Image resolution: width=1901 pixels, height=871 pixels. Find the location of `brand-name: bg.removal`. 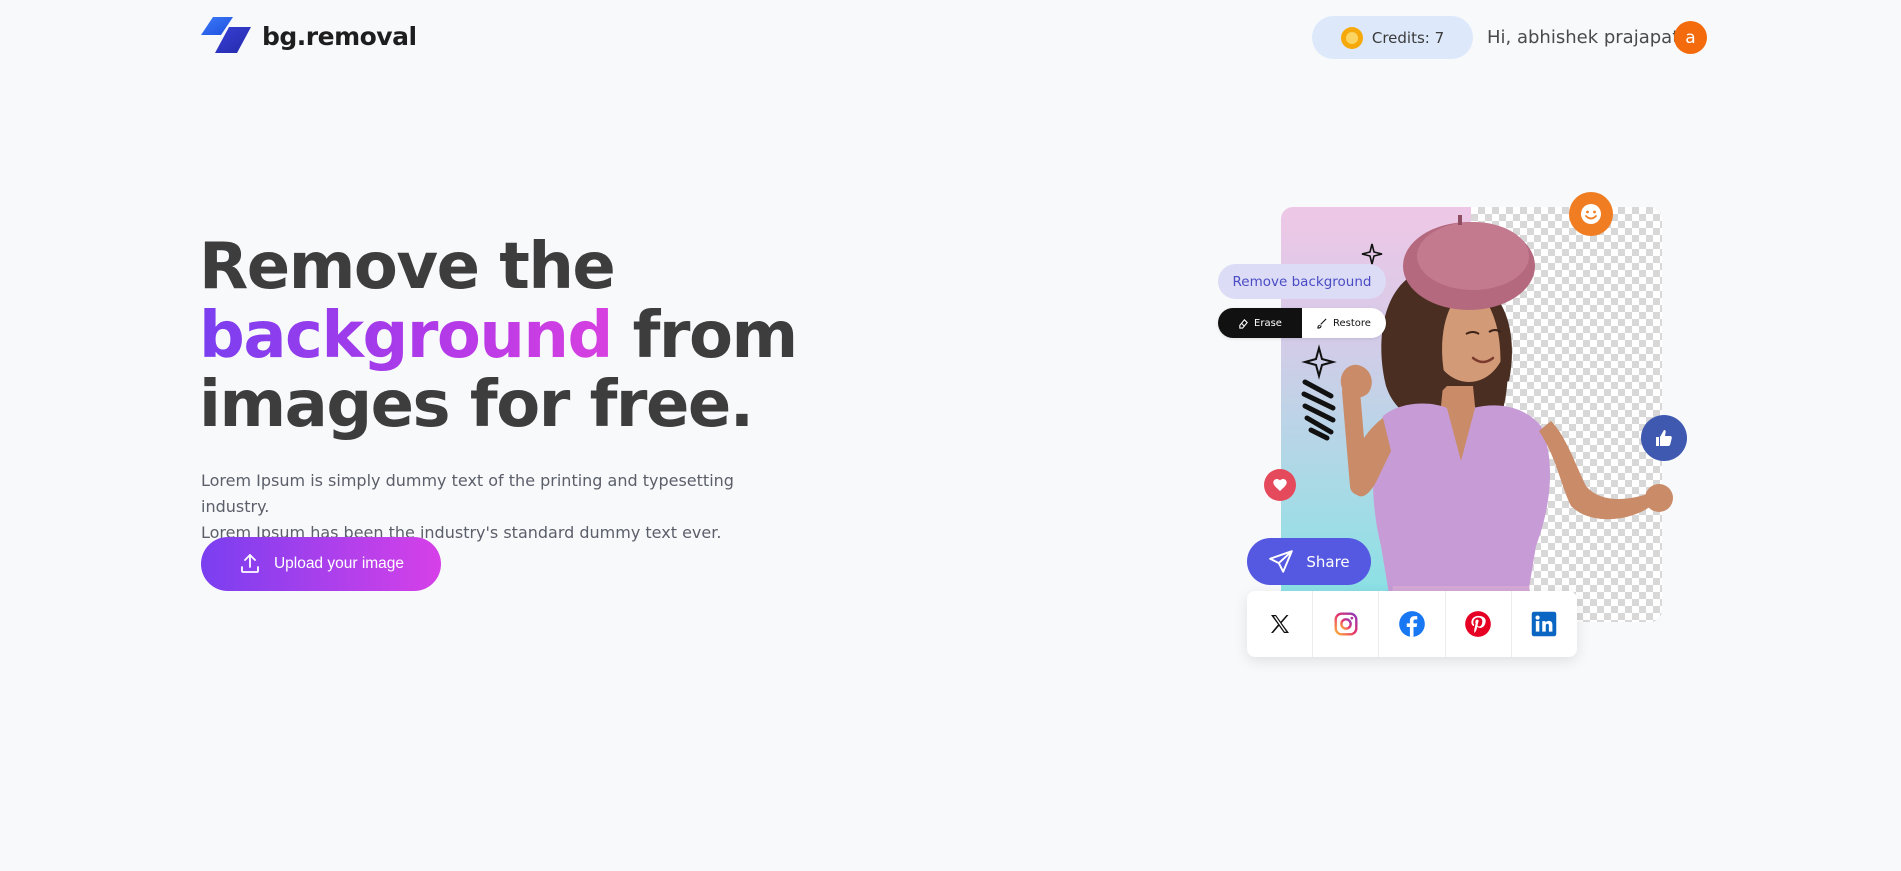

brand-name: bg.removal is located at coordinates (339, 36).